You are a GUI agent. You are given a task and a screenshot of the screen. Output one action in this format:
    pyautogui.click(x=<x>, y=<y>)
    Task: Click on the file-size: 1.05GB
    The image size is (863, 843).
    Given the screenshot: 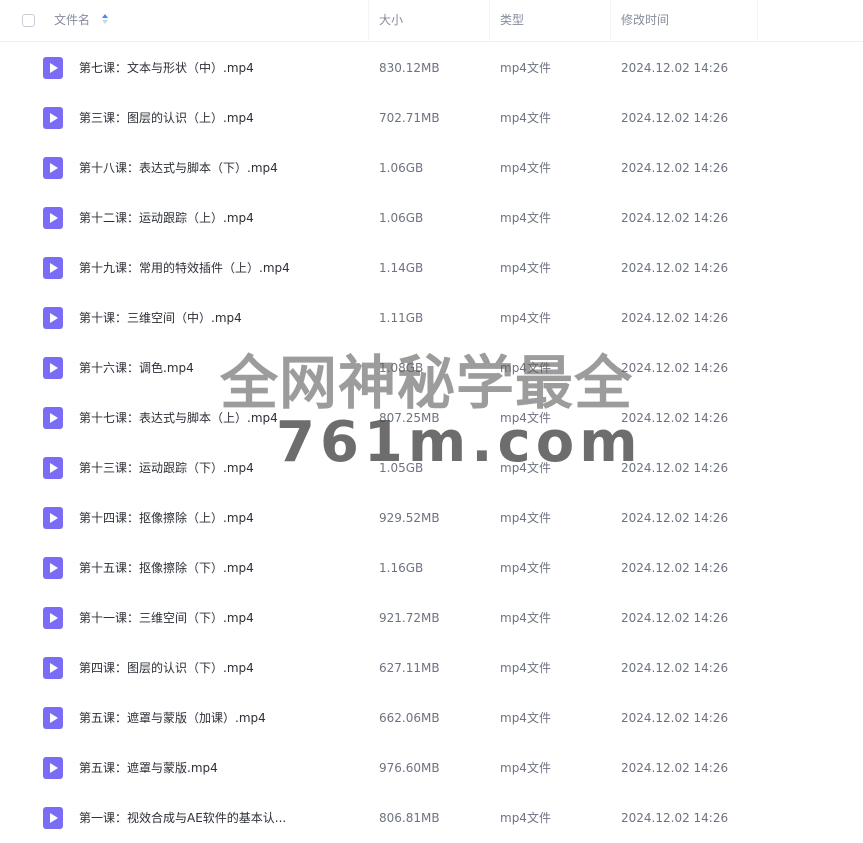 What is the action you would take?
    pyautogui.click(x=401, y=468)
    